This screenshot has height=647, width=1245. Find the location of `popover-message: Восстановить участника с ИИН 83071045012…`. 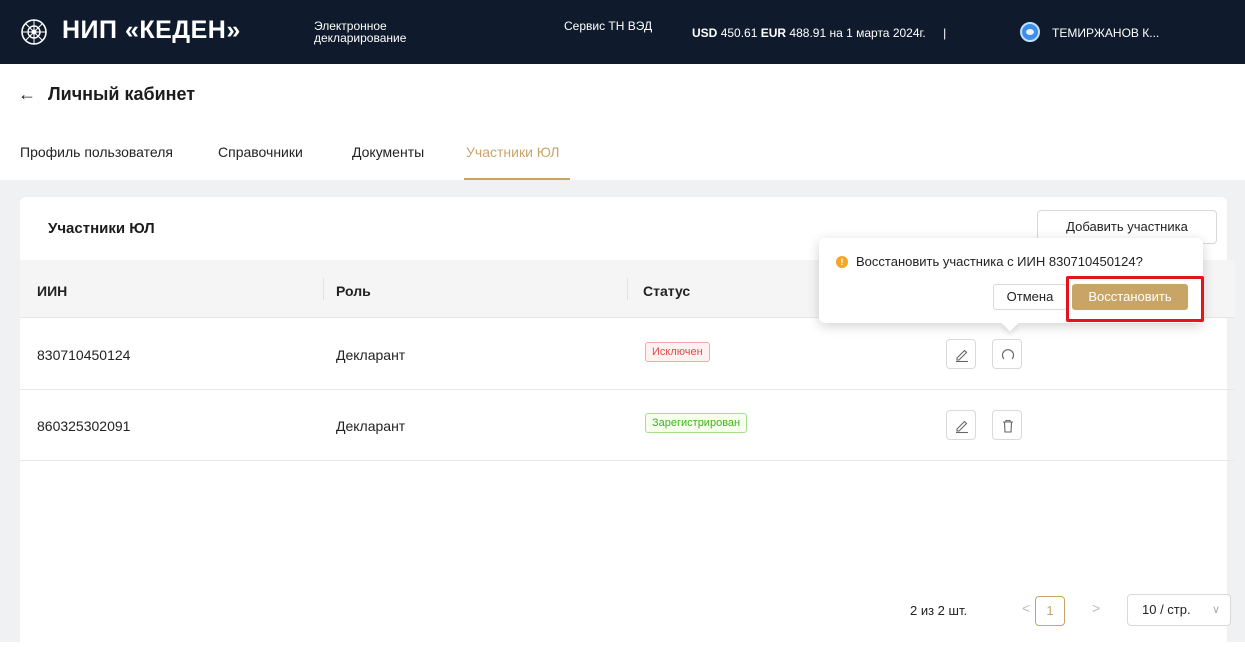

popover-message: Восстановить участника с ИИН 83071045012… is located at coordinates (999, 261).